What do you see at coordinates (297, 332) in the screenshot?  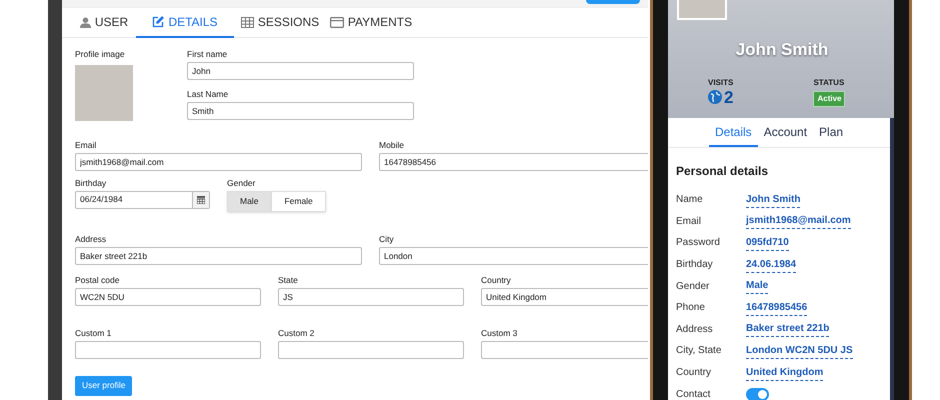 I see `field-label: Custom 2` at bounding box center [297, 332].